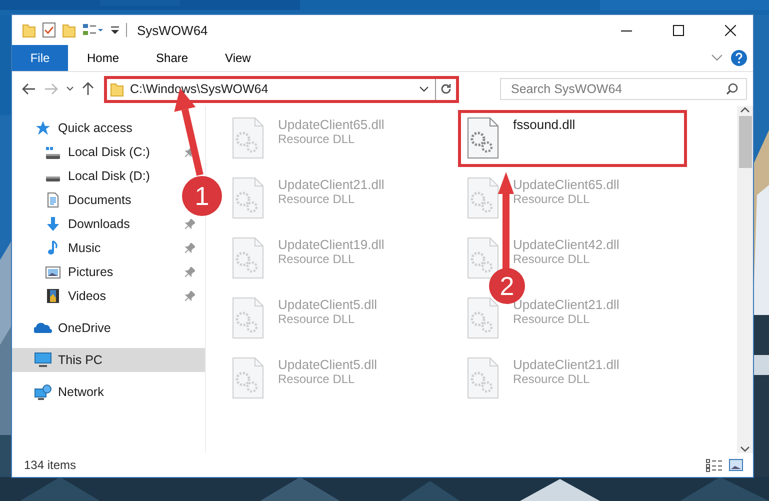 The width and height of the screenshot is (769, 501). What do you see at coordinates (53, 272) in the screenshot?
I see `picture-frame-icon` at bounding box center [53, 272].